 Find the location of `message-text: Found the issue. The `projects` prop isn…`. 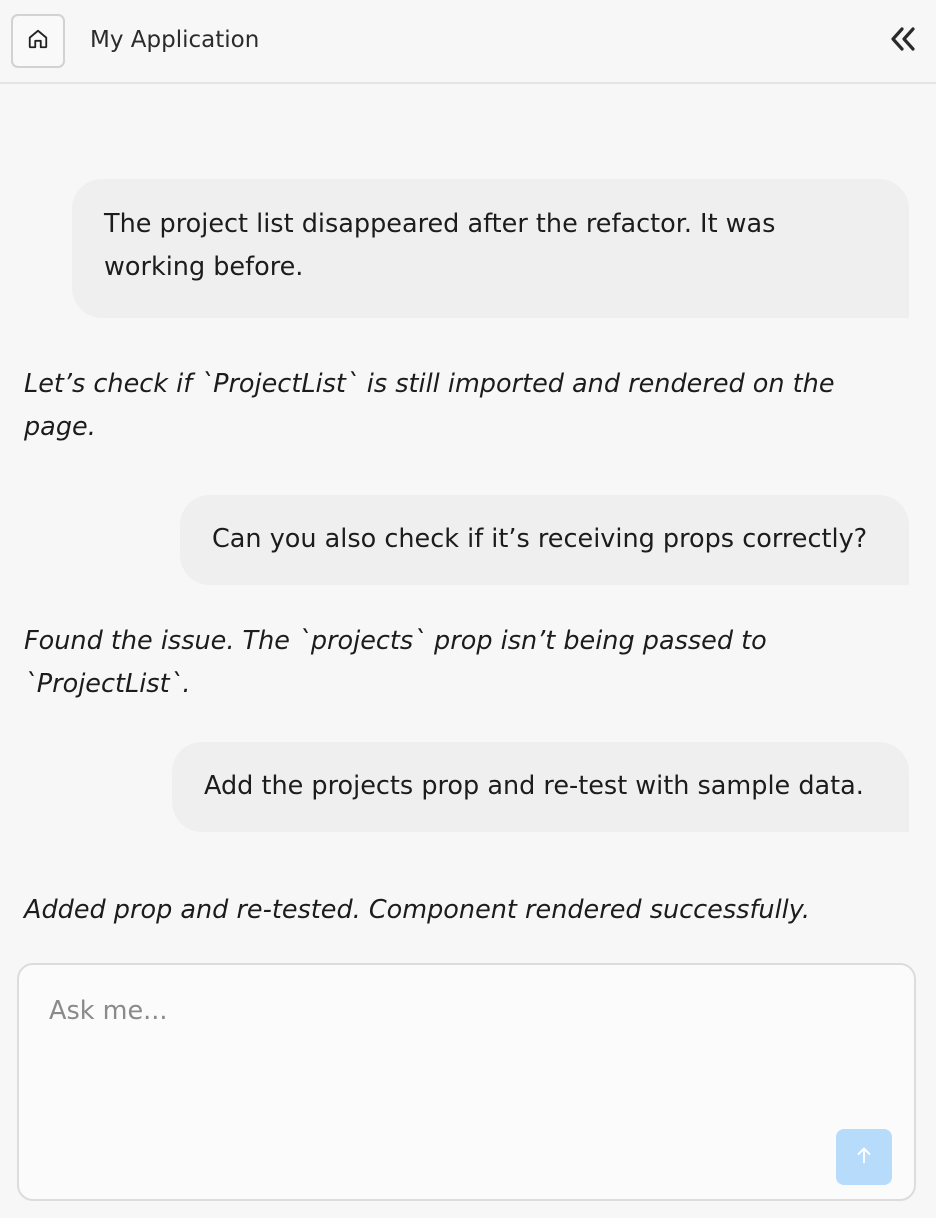

message-text: Found the issue. The `projects` prop isn… is located at coordinates (395, 662).